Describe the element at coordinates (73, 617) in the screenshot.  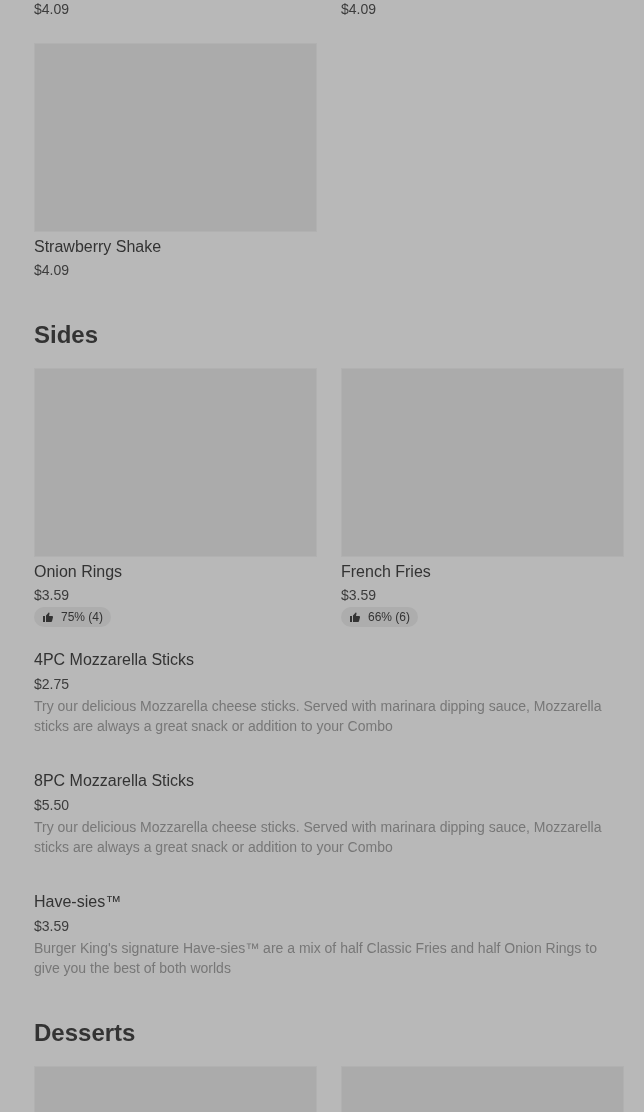
I see `rating-badge: 75% (4)` at that location.